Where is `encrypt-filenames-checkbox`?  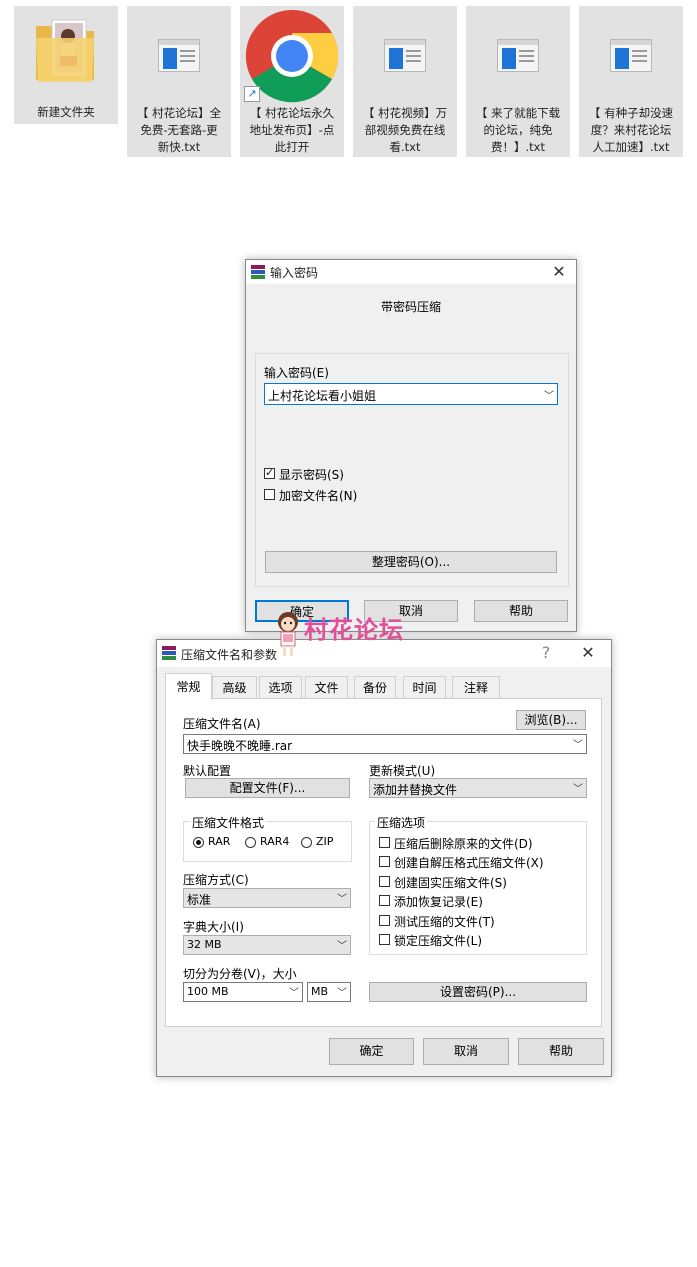
encrypt-filenames-checkbox is located at coordinates (269, 494).